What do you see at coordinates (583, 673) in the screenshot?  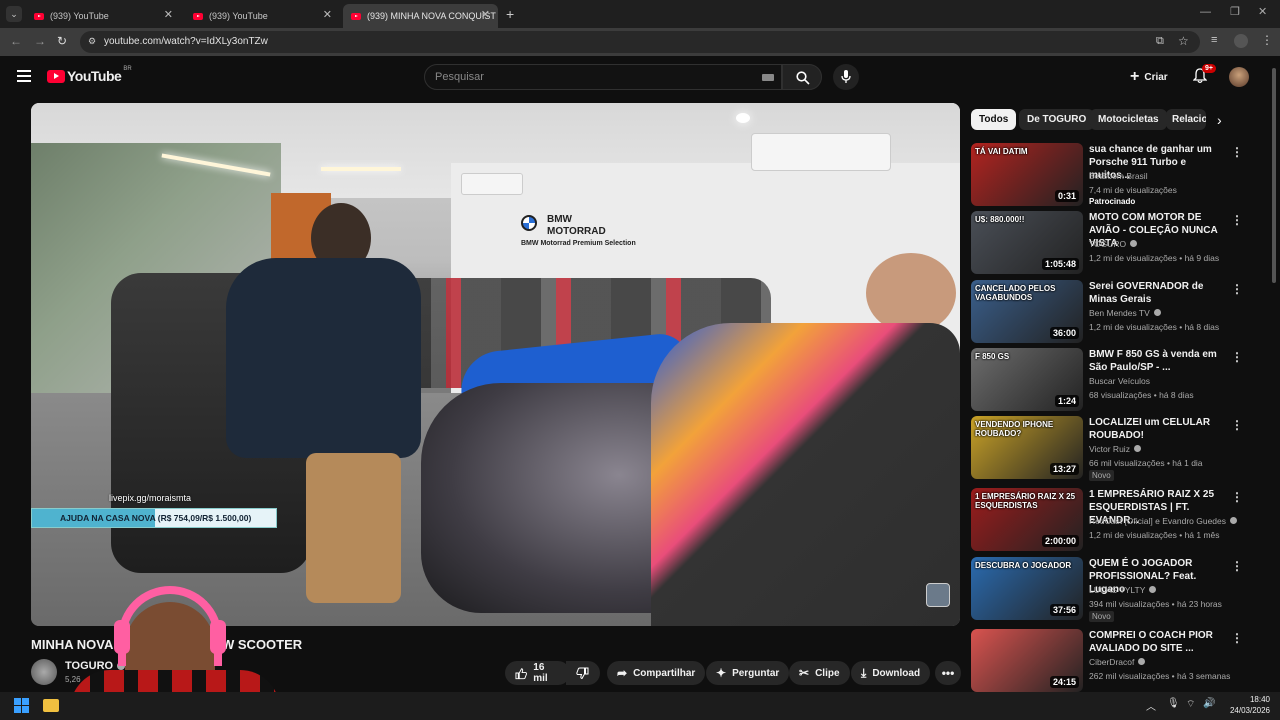 I see `dislike-button` at bounding box center [583, 673].